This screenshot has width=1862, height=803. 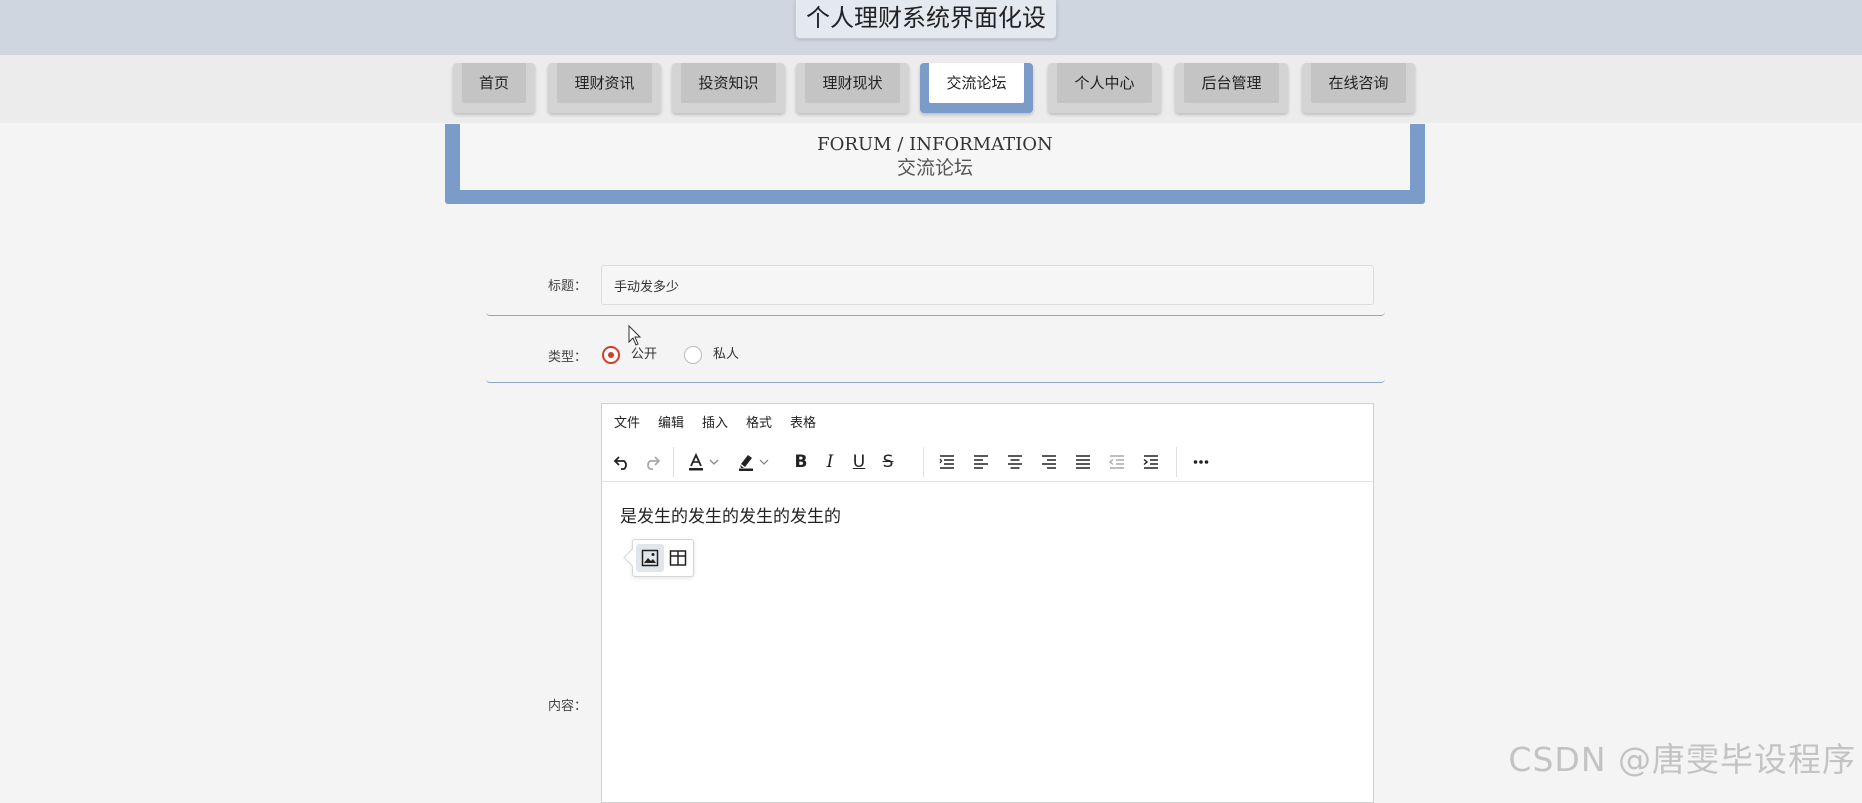 I want to click on nav-forum-label: 交流论坛, so click(x=976, y=83).